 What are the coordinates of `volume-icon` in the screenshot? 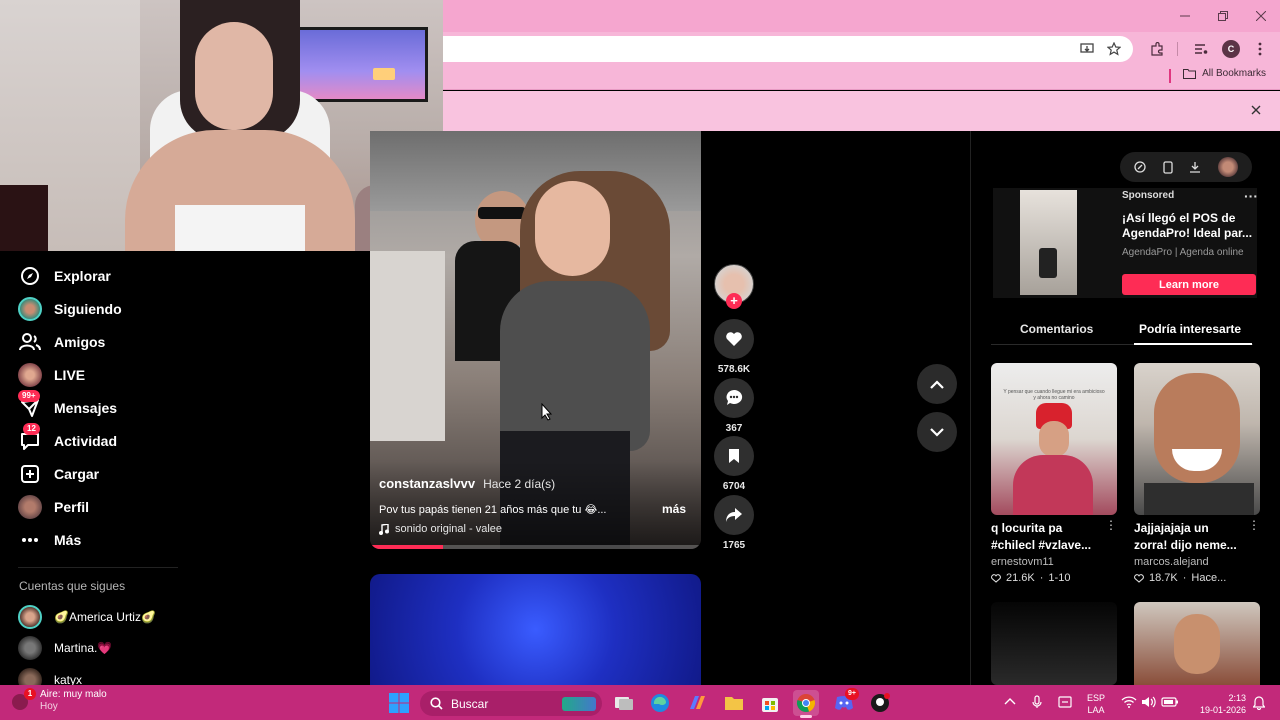 It's located at (1149, 702).